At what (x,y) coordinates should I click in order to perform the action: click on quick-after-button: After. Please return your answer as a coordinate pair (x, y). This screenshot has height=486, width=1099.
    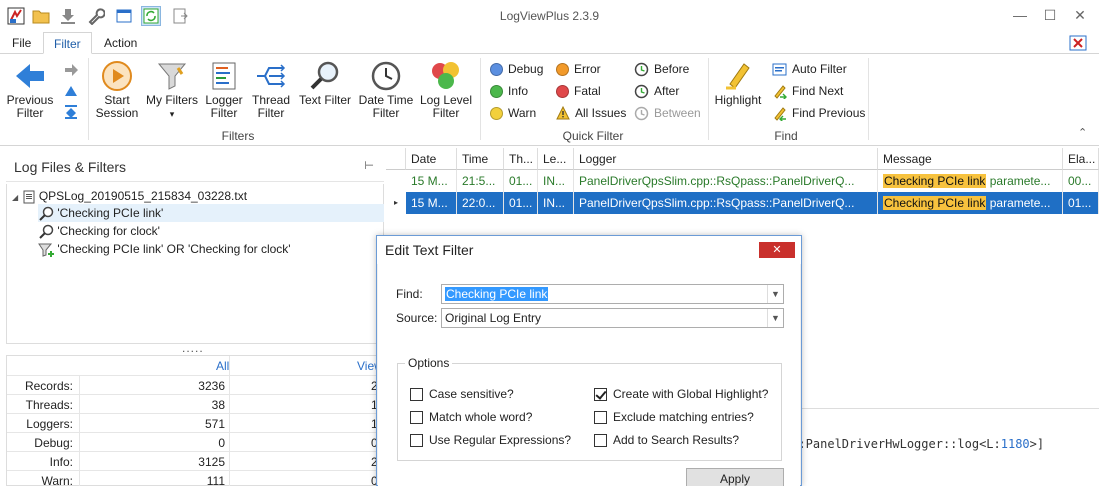
    Looking at the image, I should click on (656, 91).